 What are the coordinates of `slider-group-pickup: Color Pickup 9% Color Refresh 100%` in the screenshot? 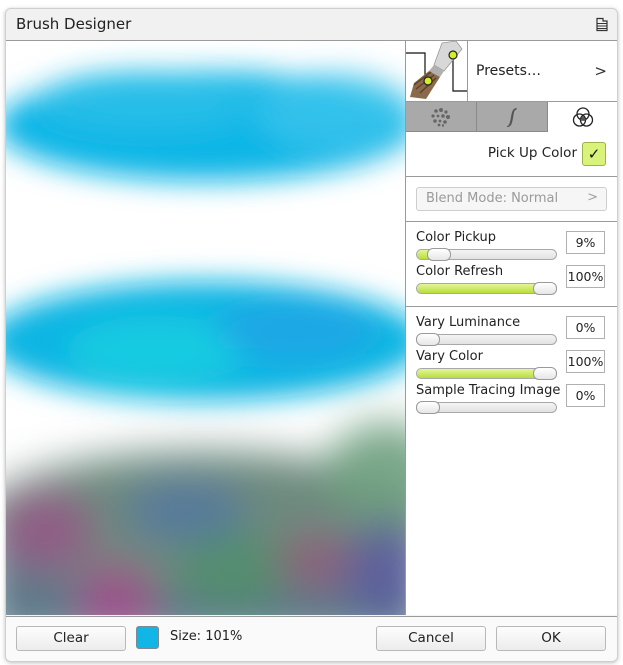 It's located at (511, 264).